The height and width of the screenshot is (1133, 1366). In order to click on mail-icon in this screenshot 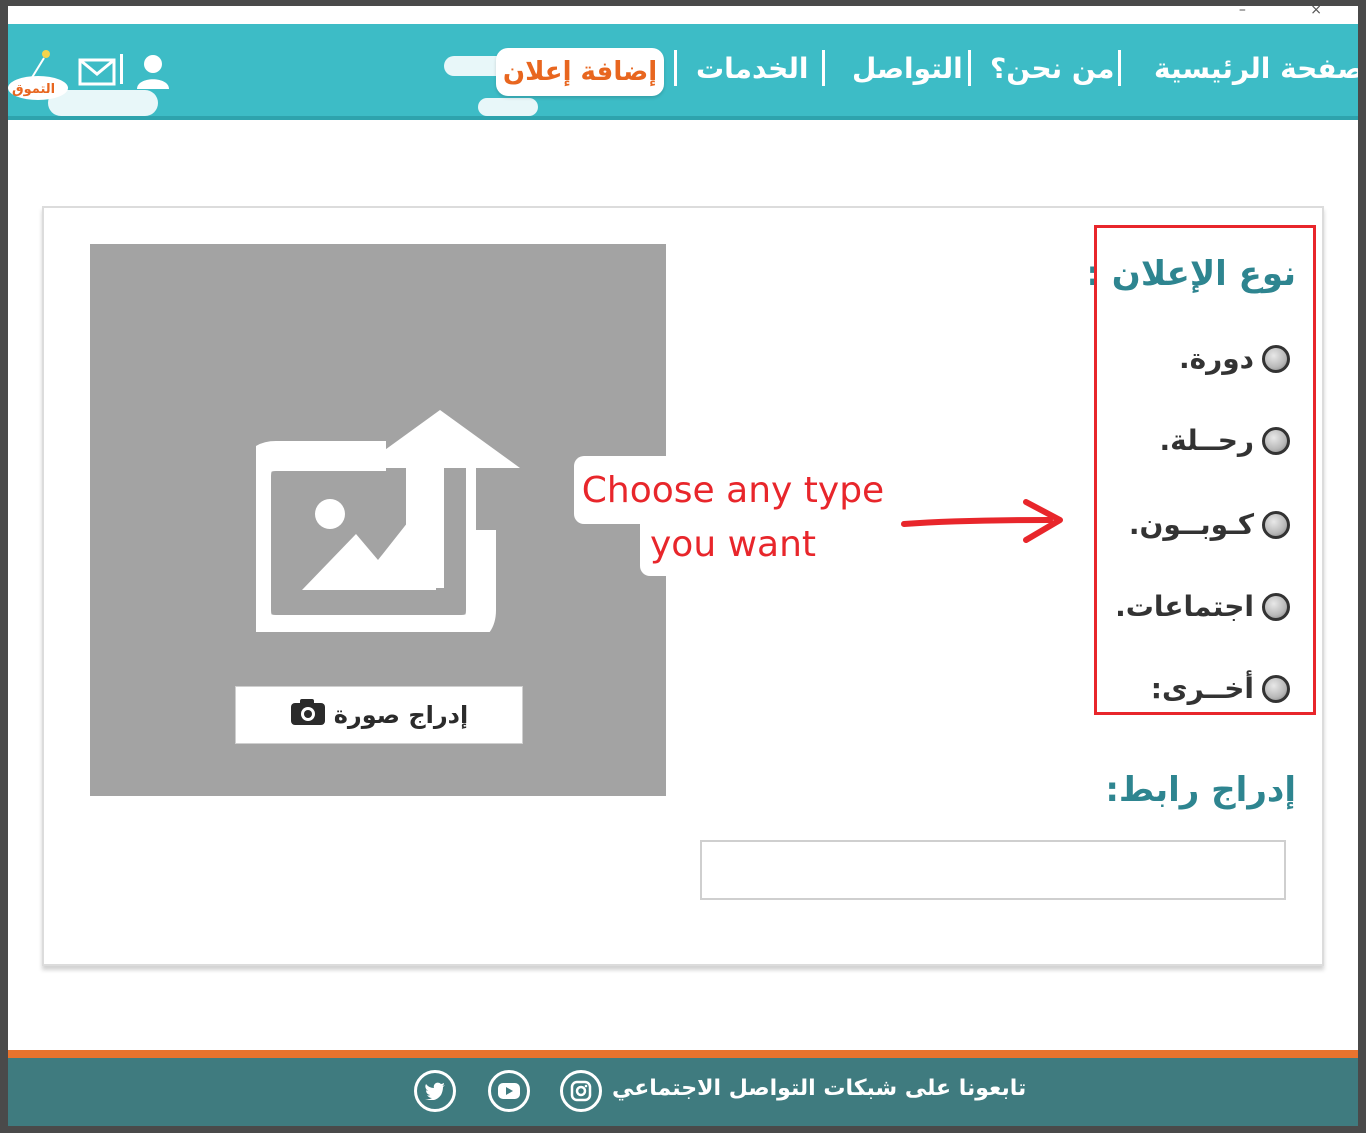, I will do `click(97, 74)`.